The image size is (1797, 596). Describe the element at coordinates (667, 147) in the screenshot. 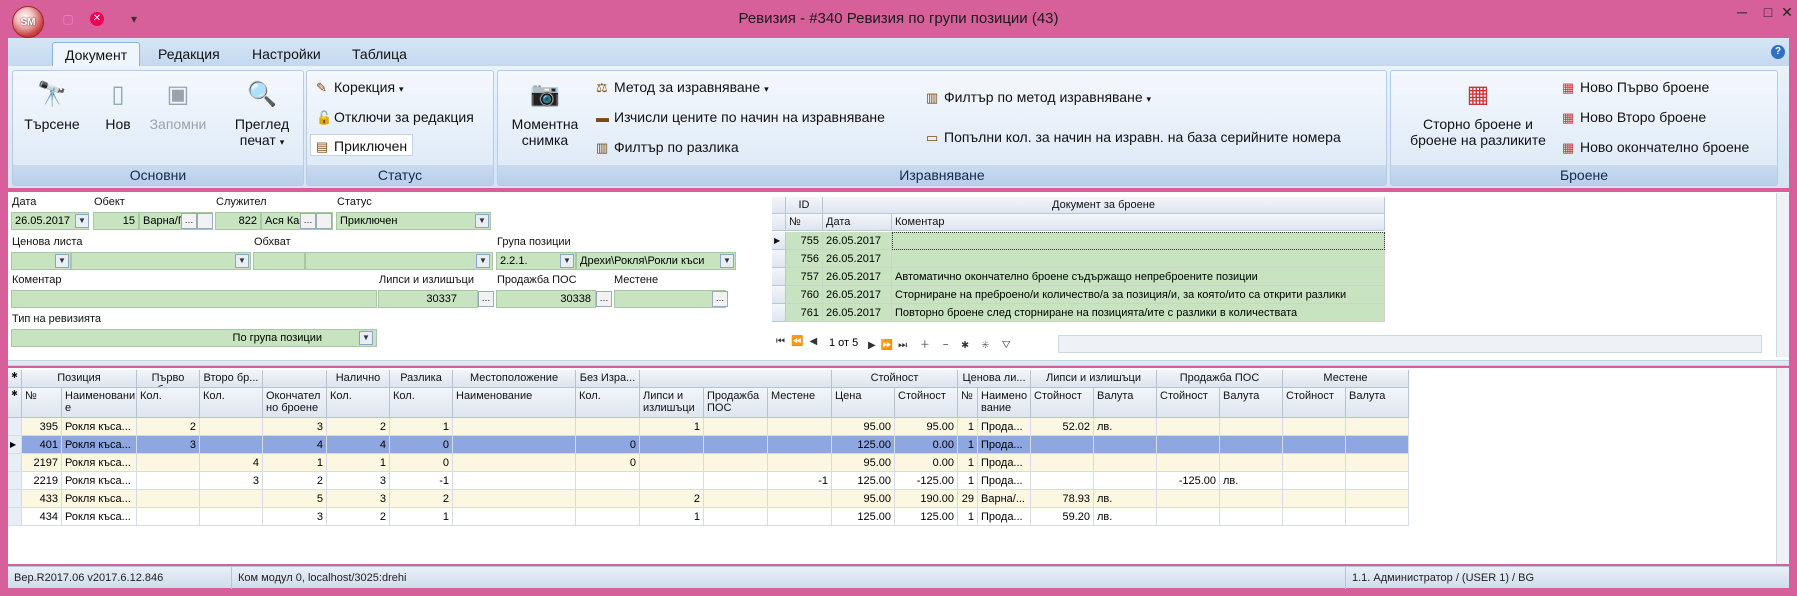

I see `filter-diff-button: ▥ Филтър по разлика` at that location.